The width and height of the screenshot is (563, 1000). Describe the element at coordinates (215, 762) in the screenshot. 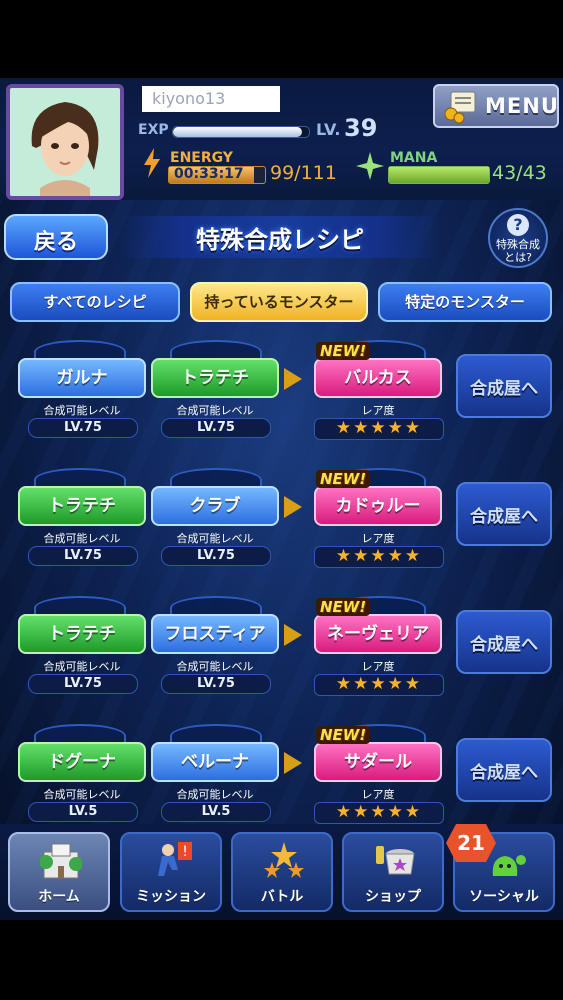

I see `ingredient-2-button: ベルーナ` at that location.